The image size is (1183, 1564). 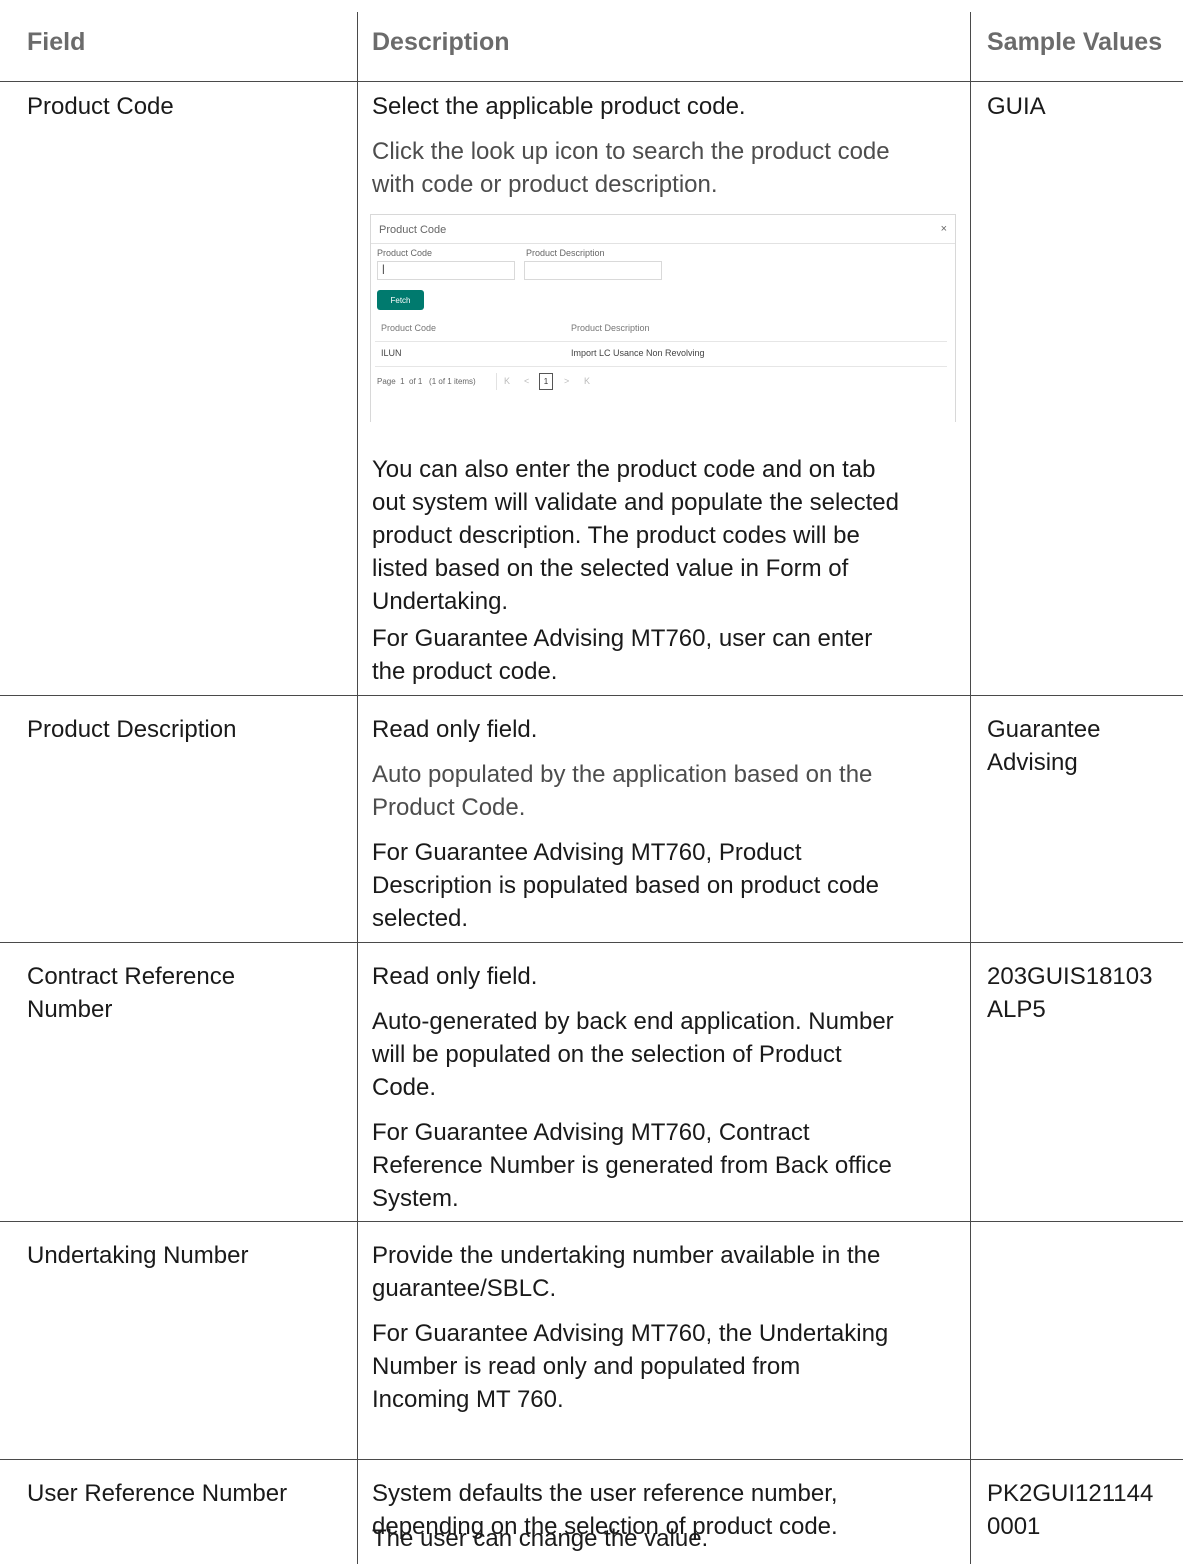 I want to click on product-code-input: |, so click(x=446, y=270).